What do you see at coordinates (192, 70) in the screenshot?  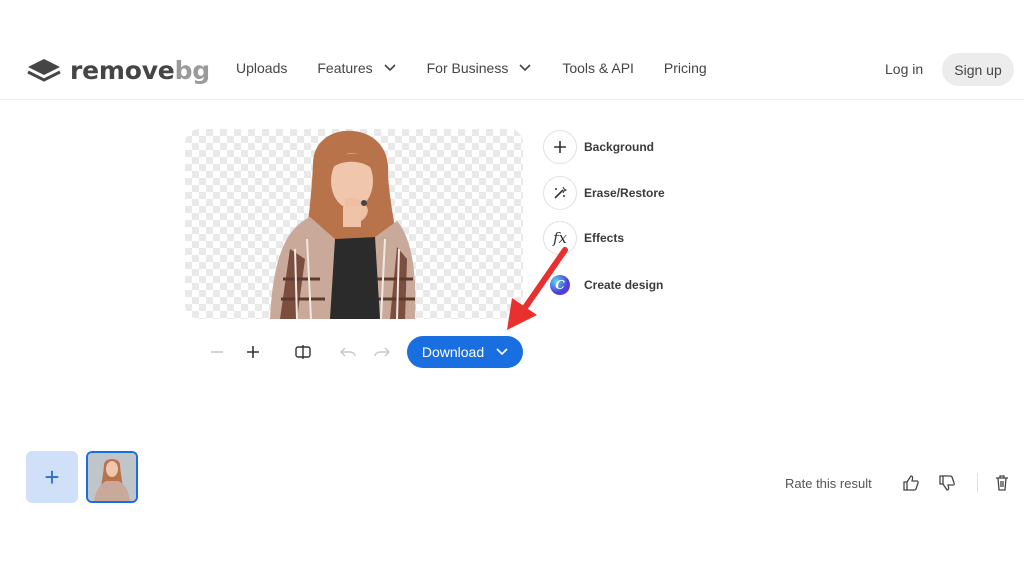 I see `logo-text-accent: bg` at bounding box center [192, 70].